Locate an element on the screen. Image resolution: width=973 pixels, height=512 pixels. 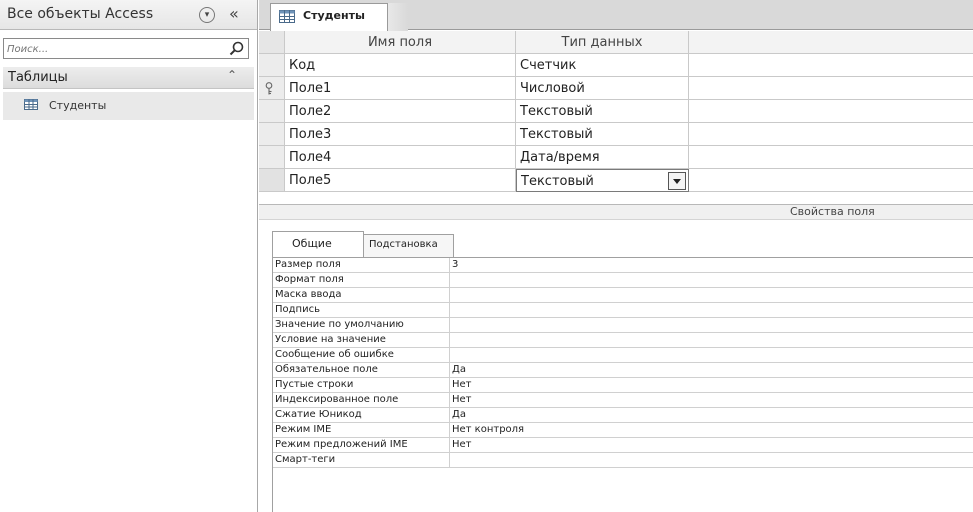
table-row: Поле4 Дата/время is located at coordinates (616, 157).